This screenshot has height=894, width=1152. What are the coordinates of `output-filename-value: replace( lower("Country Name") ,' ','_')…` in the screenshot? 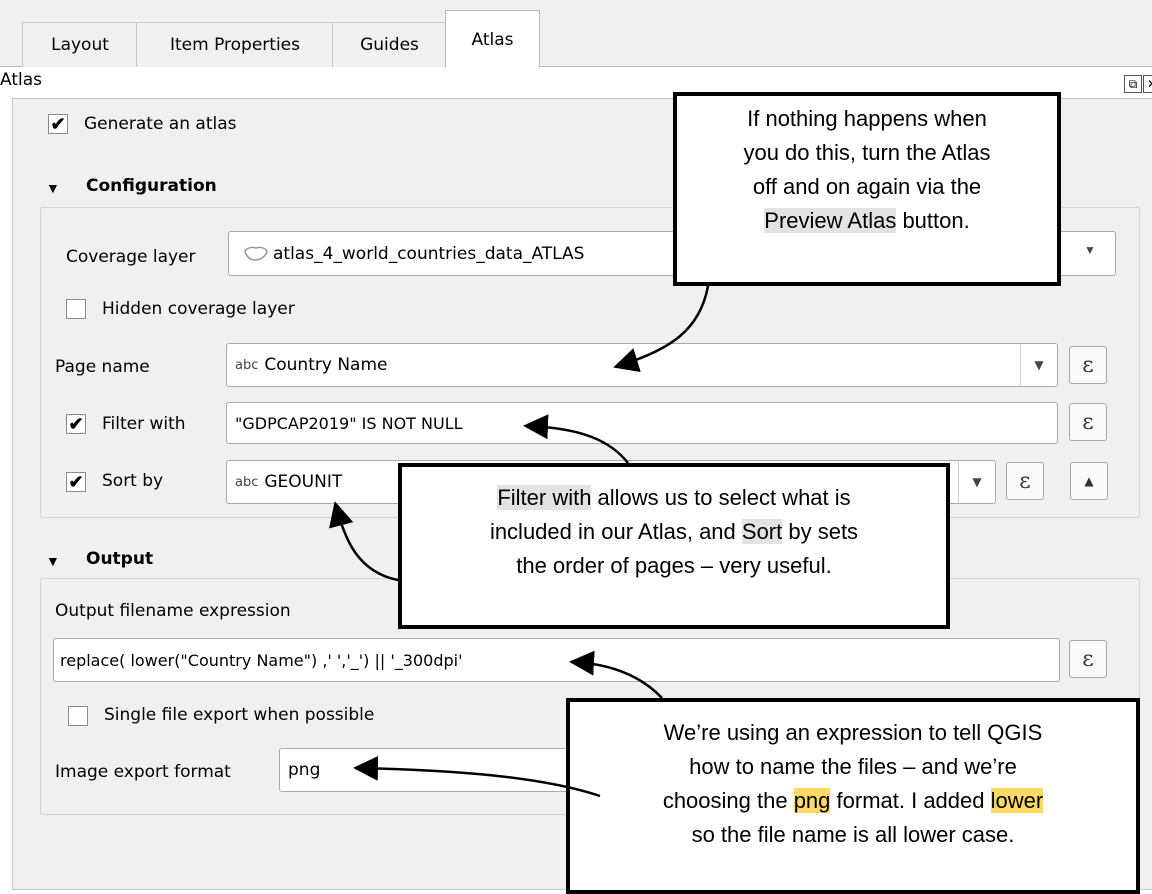 It's located at (261, 660).